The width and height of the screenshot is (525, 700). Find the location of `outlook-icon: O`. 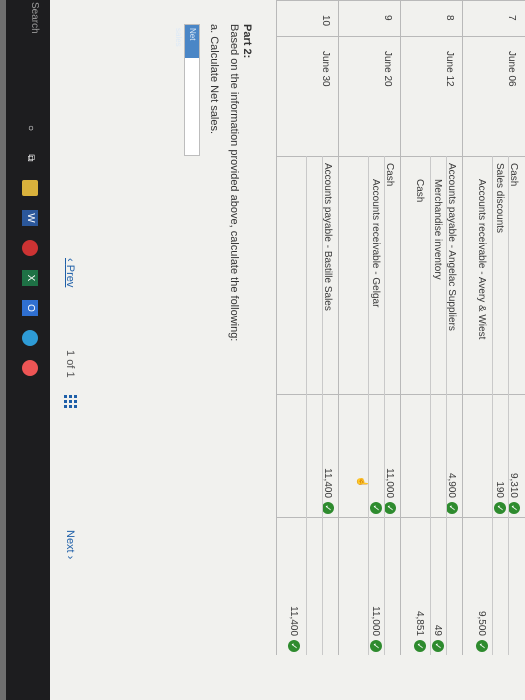

outlook-icon: O is located at coordinates (30, 308).